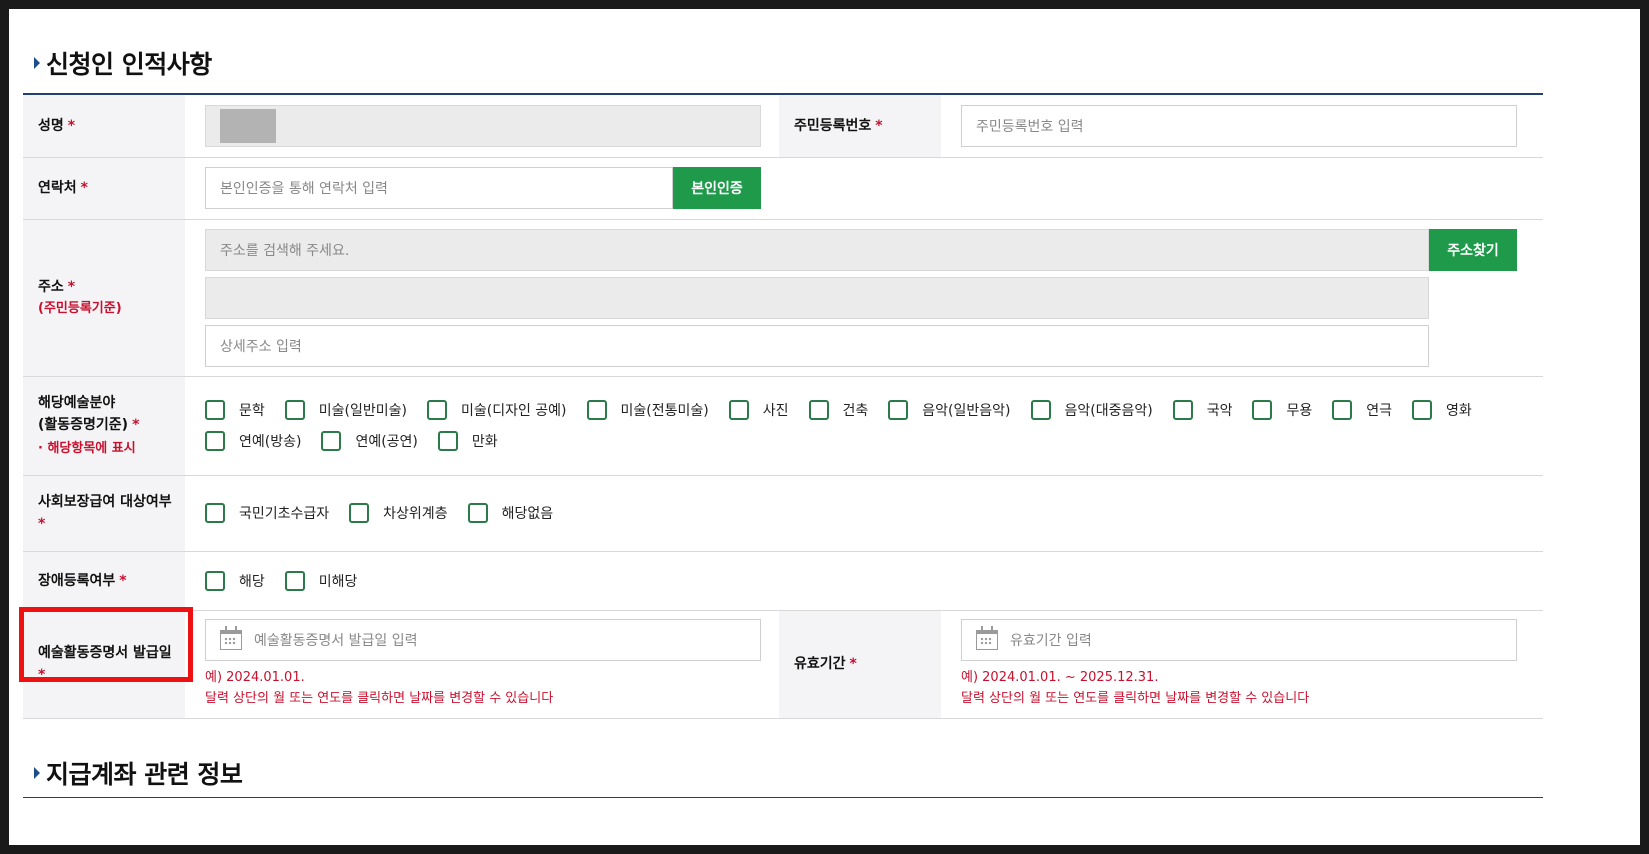 The image size is (1649, 854). What do you see at coordinates (1299, 411) in the screenshot?
I see `art-field-option-label: 무용` at bounding box center [1299, 411].